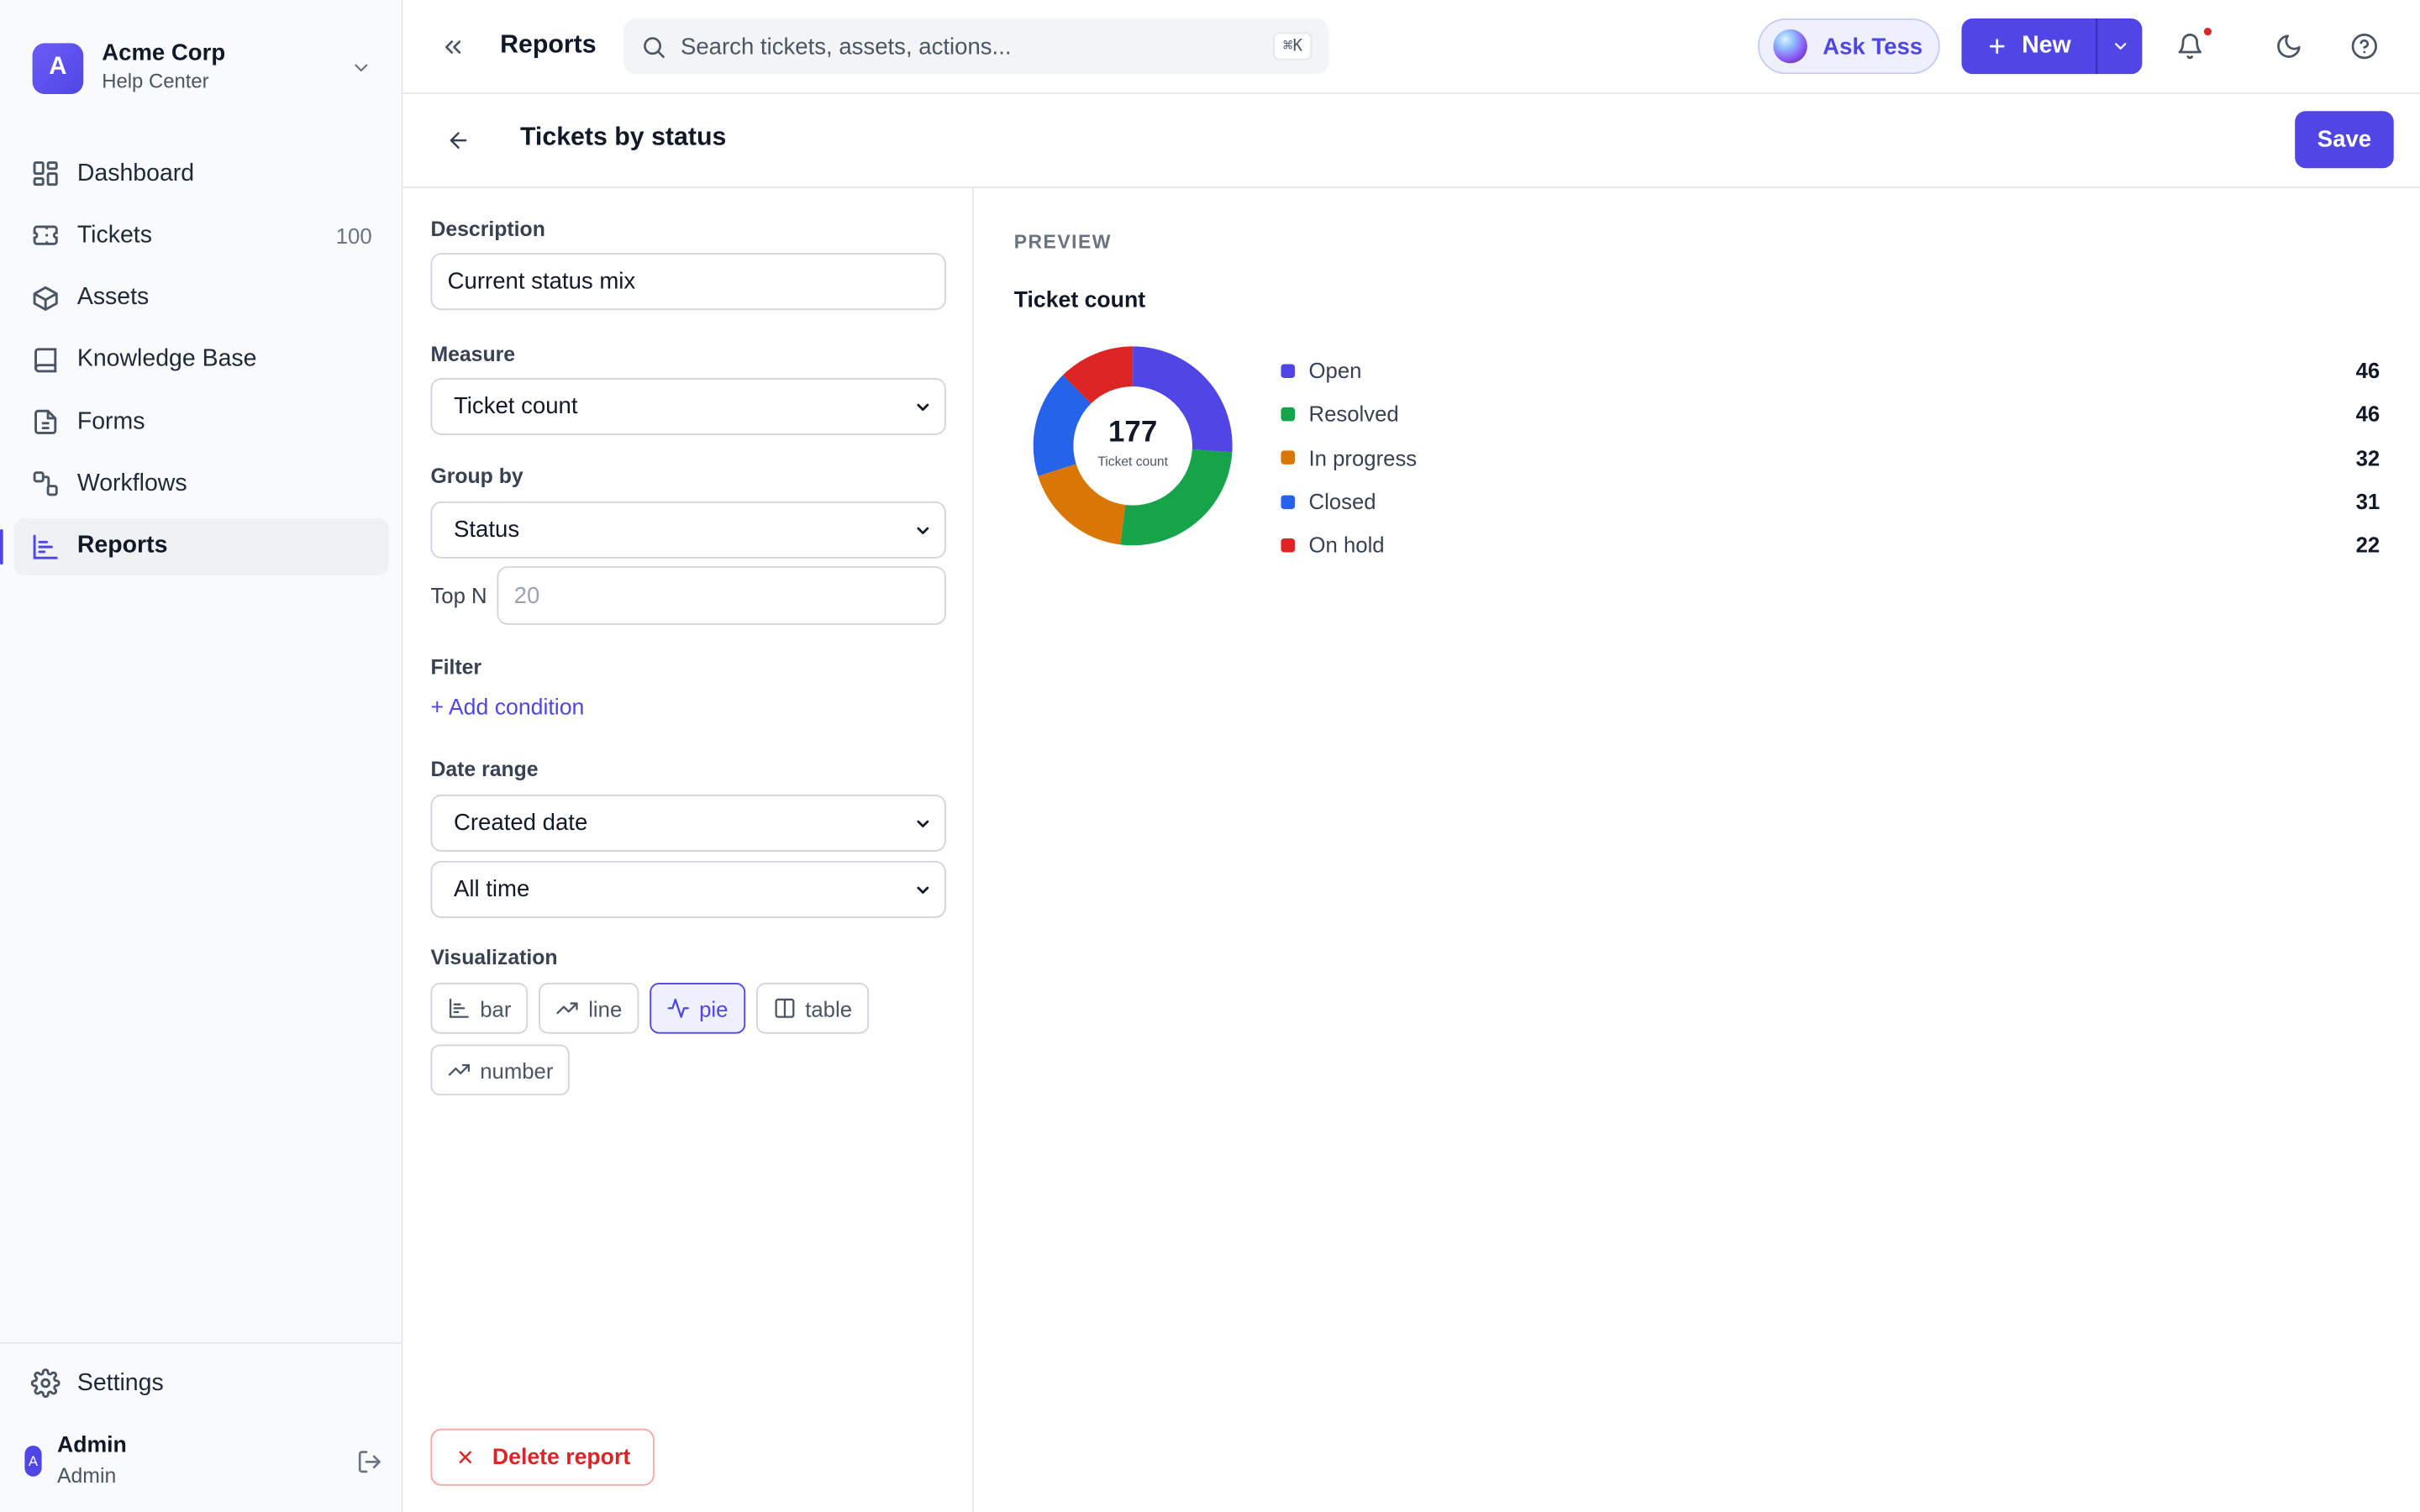  I want to click on sidebar-item-assets: Assets, so click(202, 298).